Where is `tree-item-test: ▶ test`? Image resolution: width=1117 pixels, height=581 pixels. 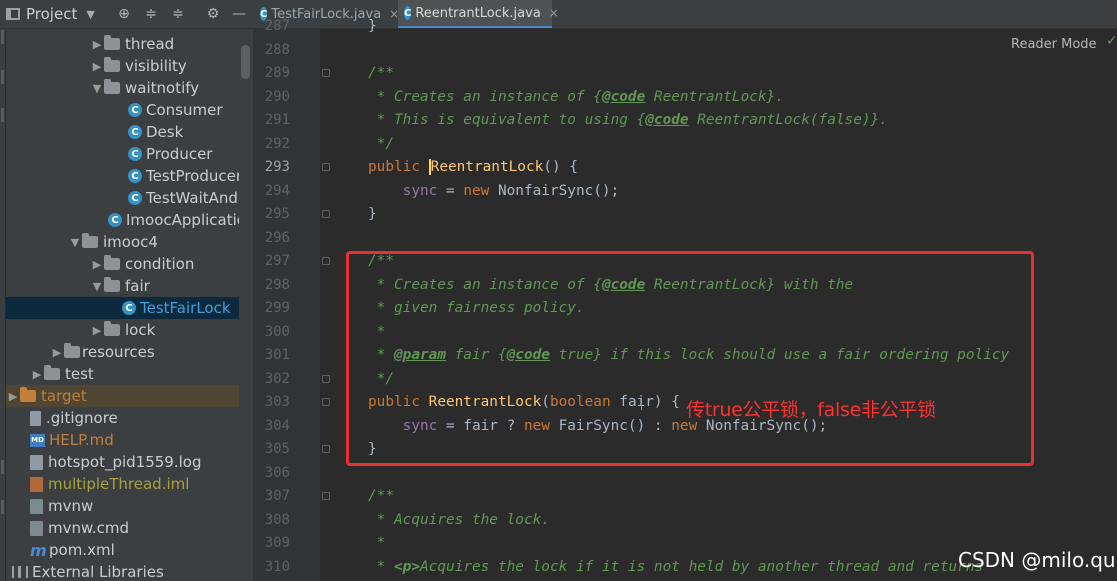
tree-item-test: ▶ test is located at coordinates (62, 374).